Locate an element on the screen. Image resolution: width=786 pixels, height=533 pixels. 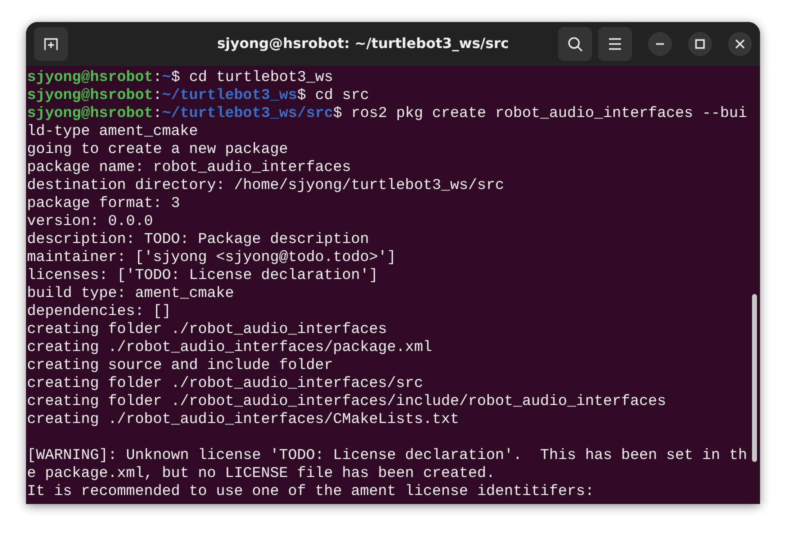
prompt-line: sjyong@hsrobot:~/turtlebot3_ws/src$ ros2 pkg create robot_audio_interfaces --bui is located at coordinates (387, 114).